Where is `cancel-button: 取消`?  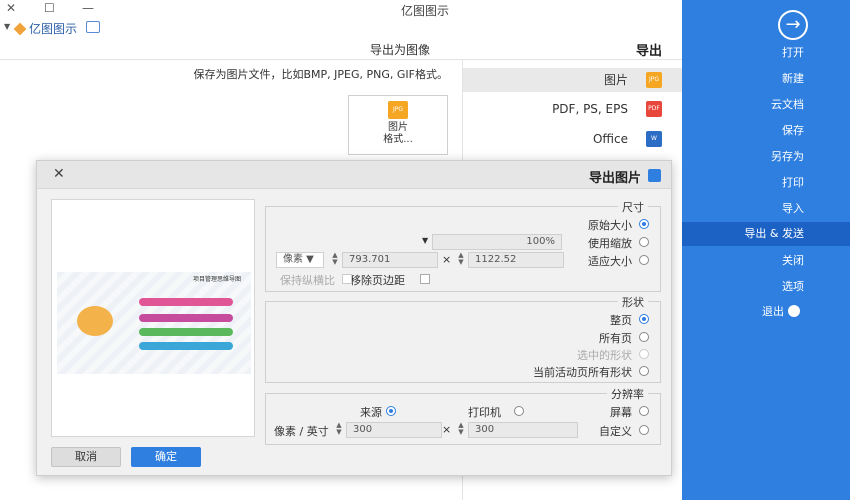 cancel-button: 取消 is located at coordinates (86, 457).